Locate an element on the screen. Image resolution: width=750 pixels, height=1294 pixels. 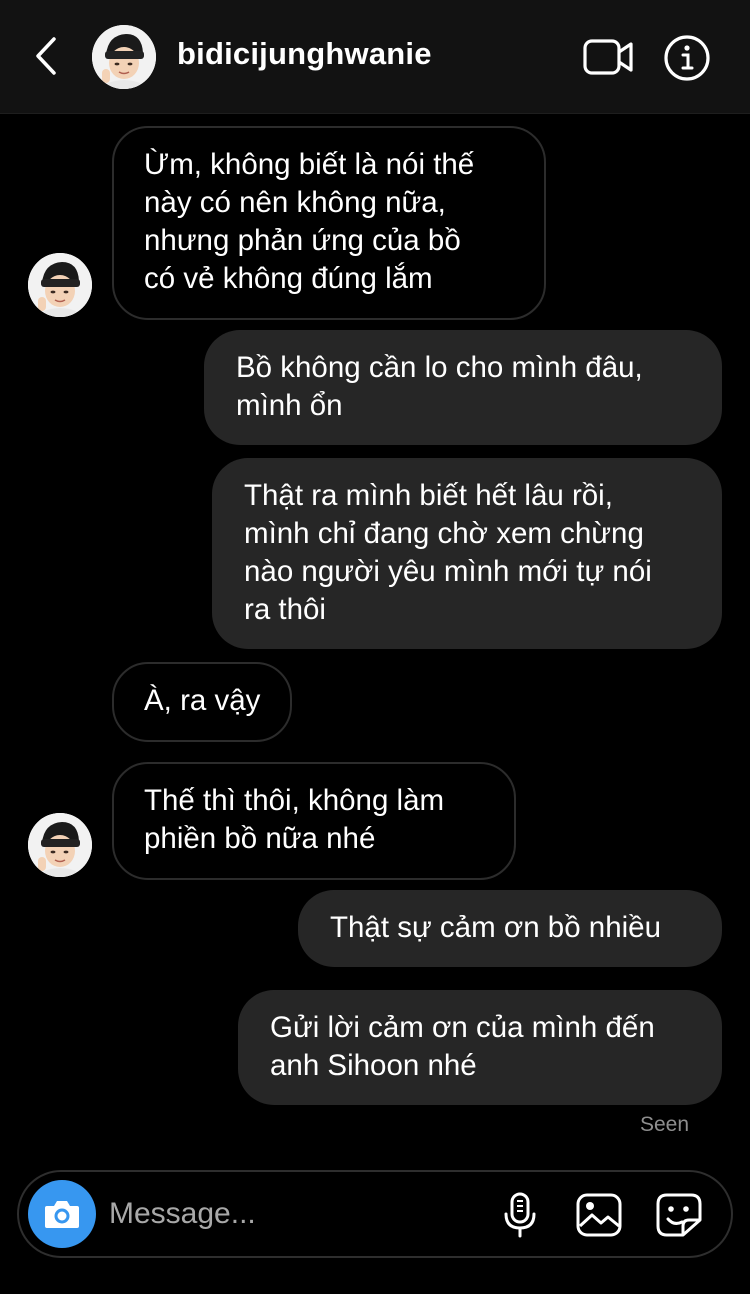
camera-button is located at coordinates (62, 1214).